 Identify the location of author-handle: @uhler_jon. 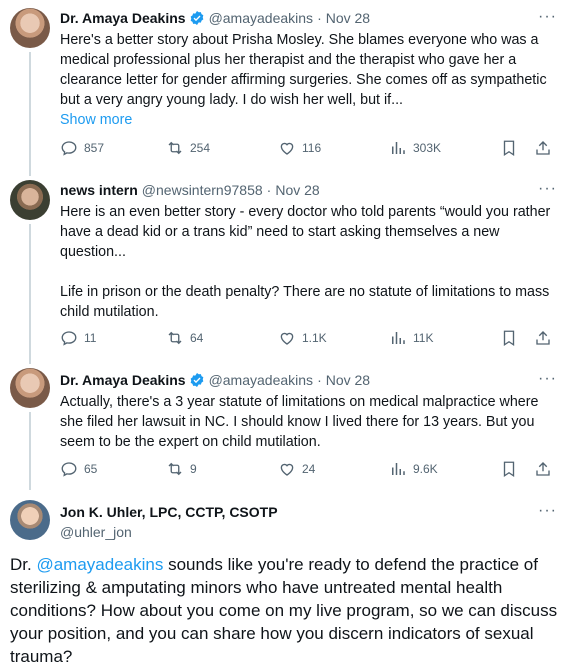
(96, 532).